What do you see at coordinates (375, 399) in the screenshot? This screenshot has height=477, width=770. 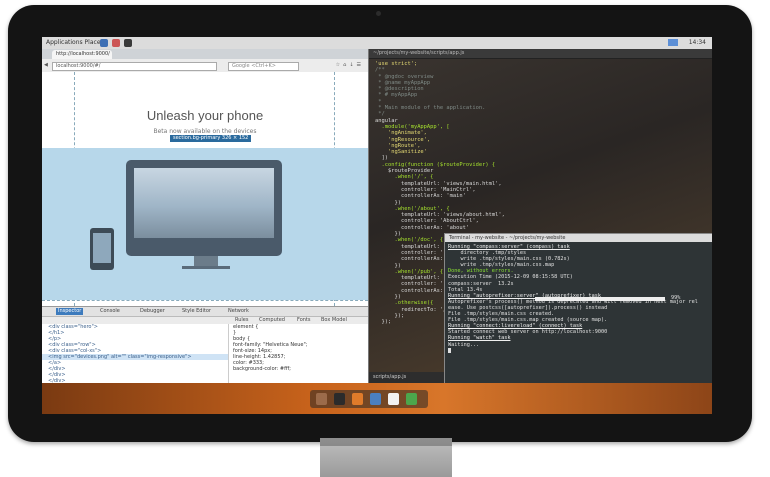 I see `files-icon` at bounding box center [375, 399].